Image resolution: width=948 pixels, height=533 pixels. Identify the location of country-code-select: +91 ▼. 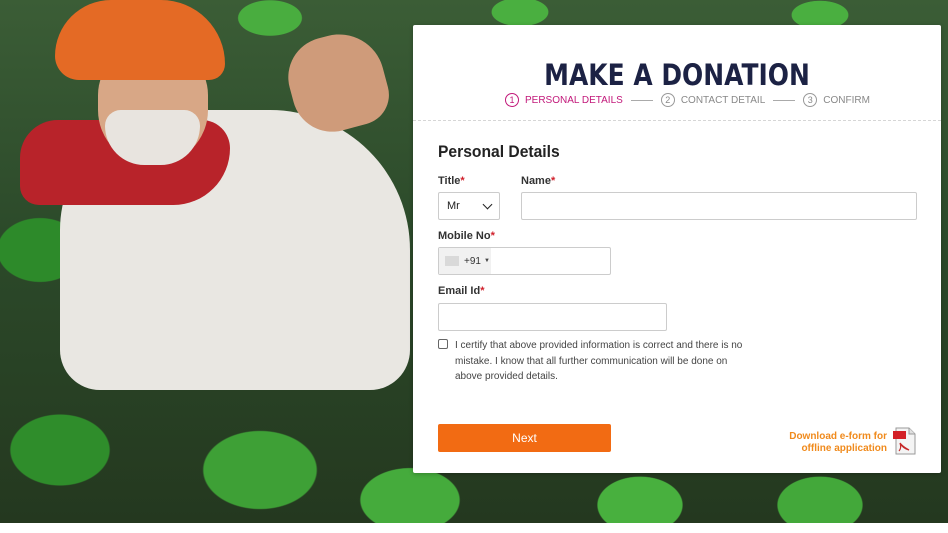
(465, 261).